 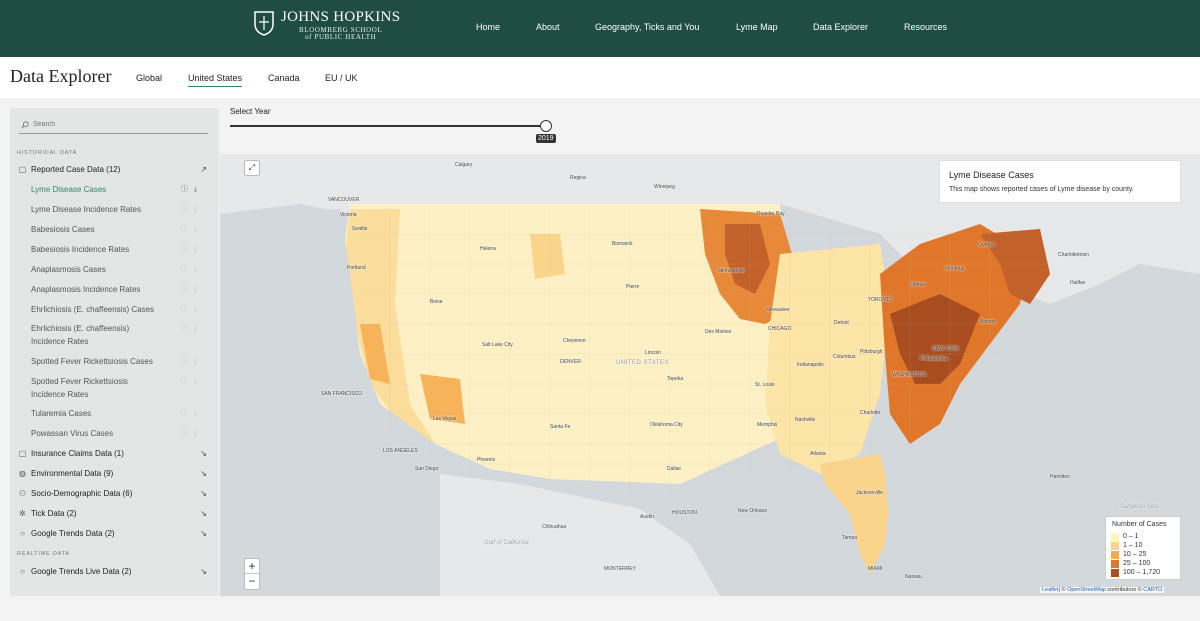 What do you see at coordinates (79, 381) in the screenshot?
I see `dataset-label: Spotted Fever Rickettsiosis` at bounding box center [79, 381].